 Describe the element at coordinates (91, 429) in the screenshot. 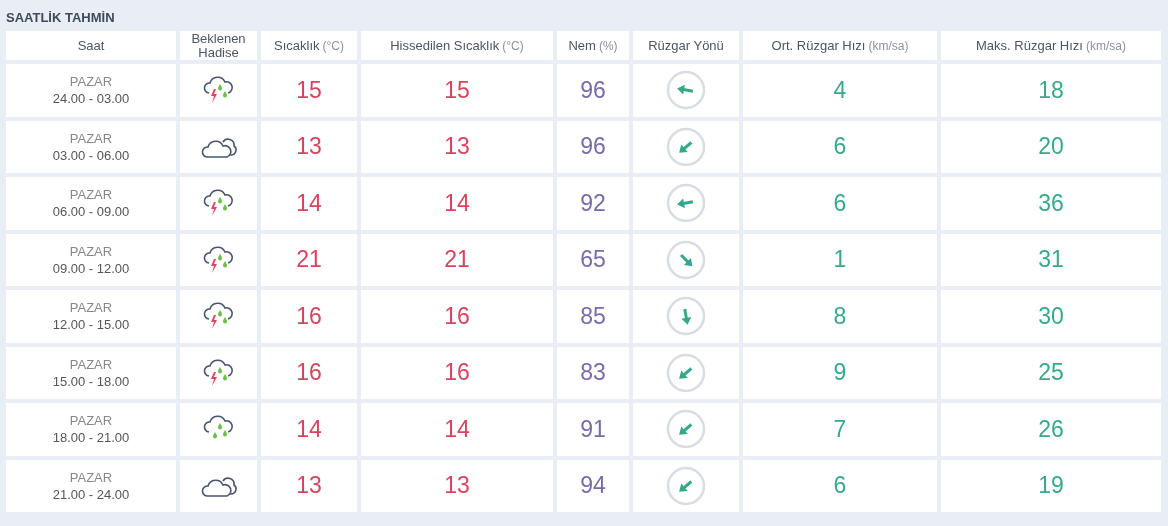

I see `table-cell: PAZAR 18.00 - 21.00` at that location.